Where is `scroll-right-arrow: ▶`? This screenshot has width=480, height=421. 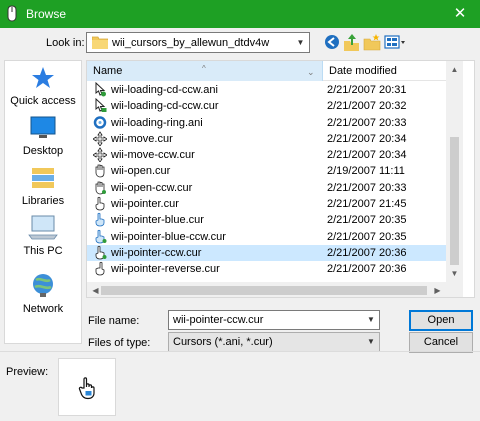
scroll-right-arrow: ▶ is located at coordinates (437, 289).